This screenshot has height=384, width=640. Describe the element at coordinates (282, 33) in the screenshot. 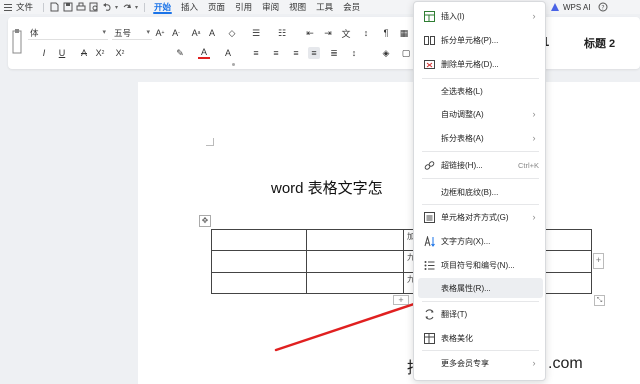

I see `numbered-list-icon: ☷` at that location.